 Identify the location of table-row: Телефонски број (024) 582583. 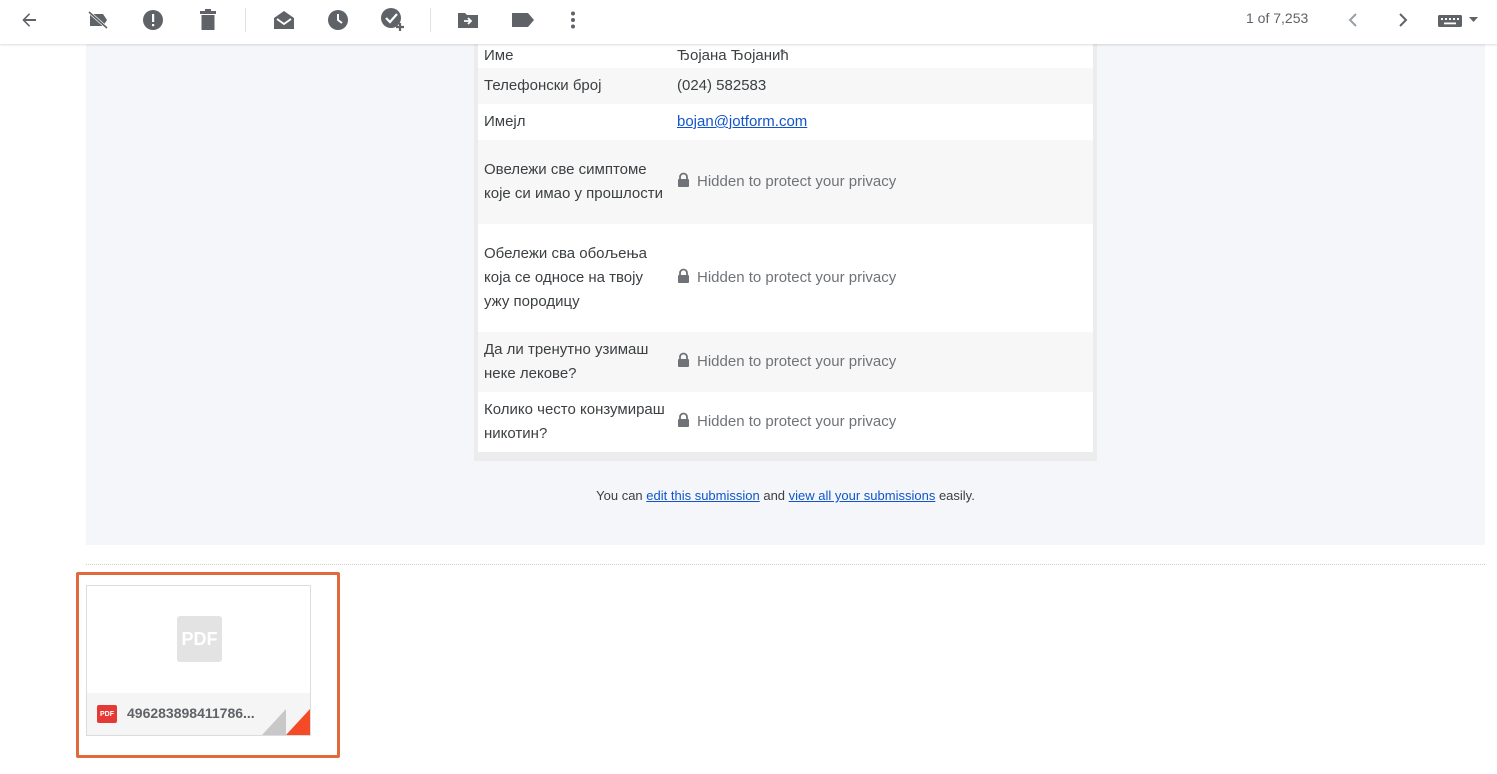
(785, 86).